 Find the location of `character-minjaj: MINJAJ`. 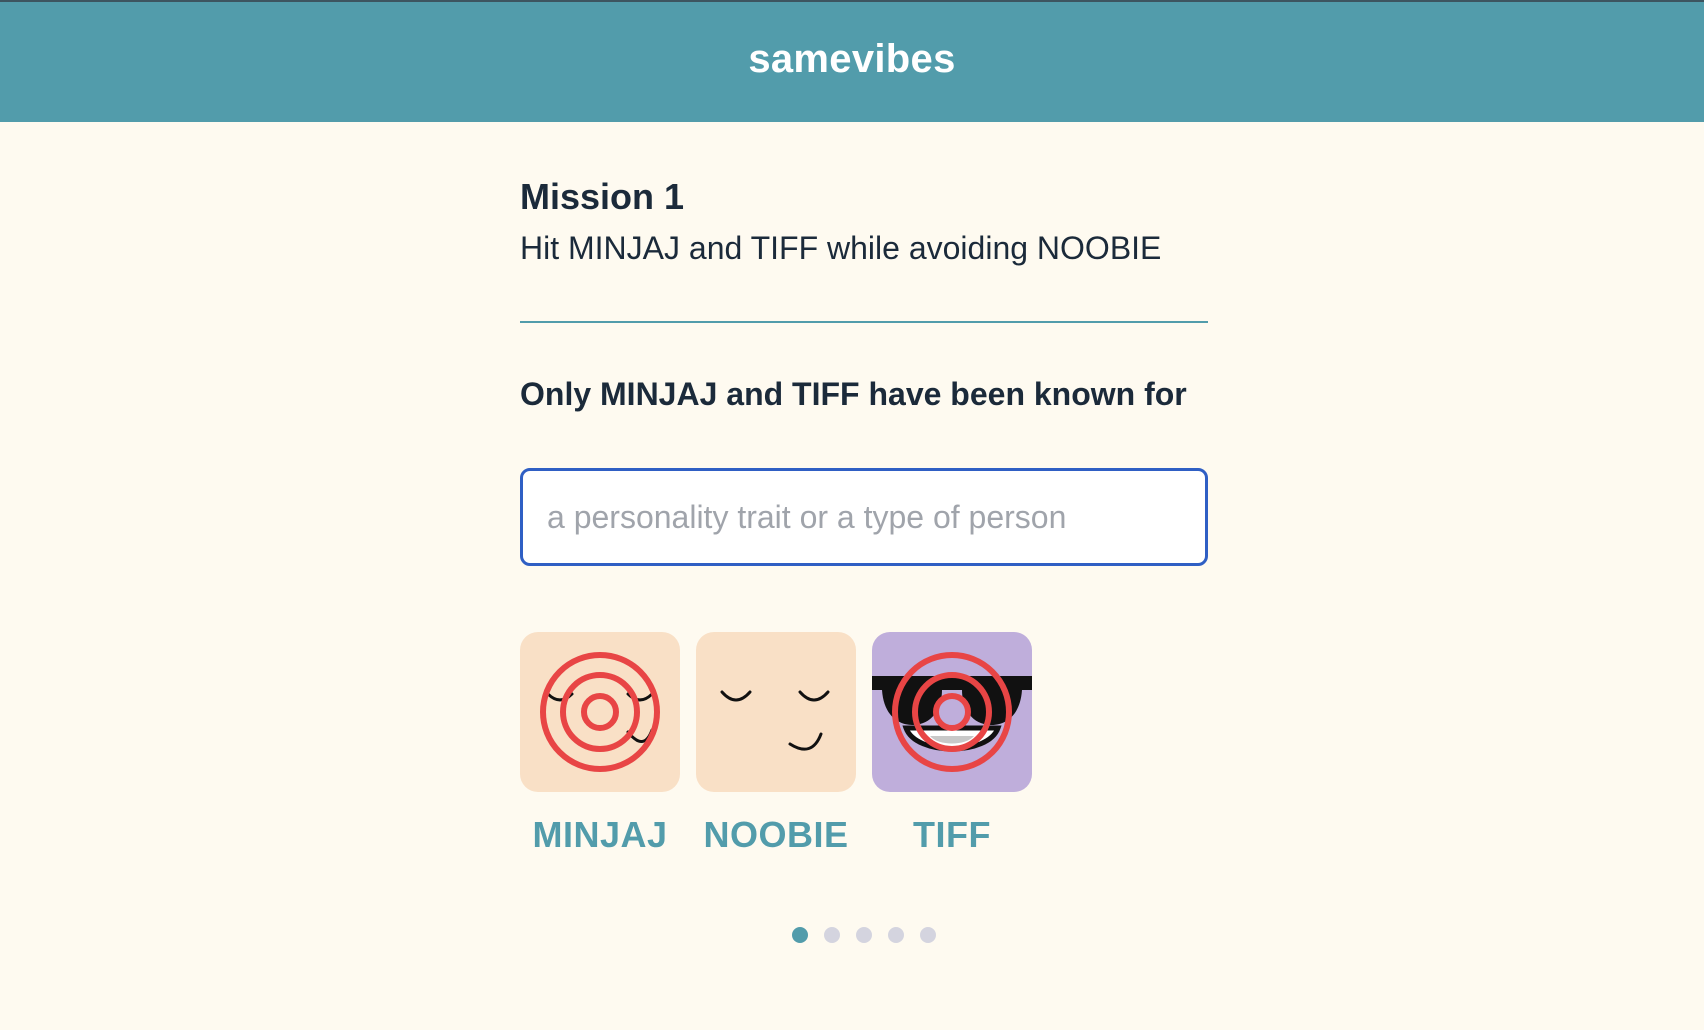

character-minjaj: MINJAJ is located at coordinates (600, 744).